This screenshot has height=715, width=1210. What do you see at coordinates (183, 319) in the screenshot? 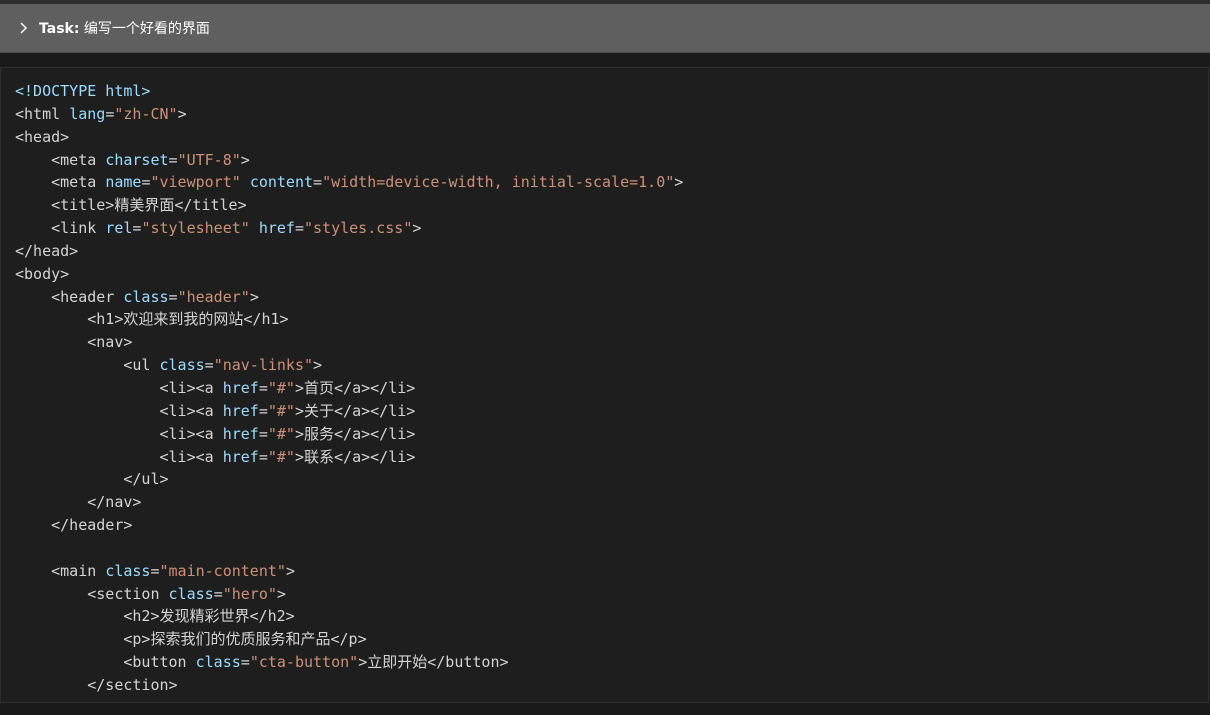
I see `code-token: 欢迎来到我的网站` at bounding box center [183, 319].